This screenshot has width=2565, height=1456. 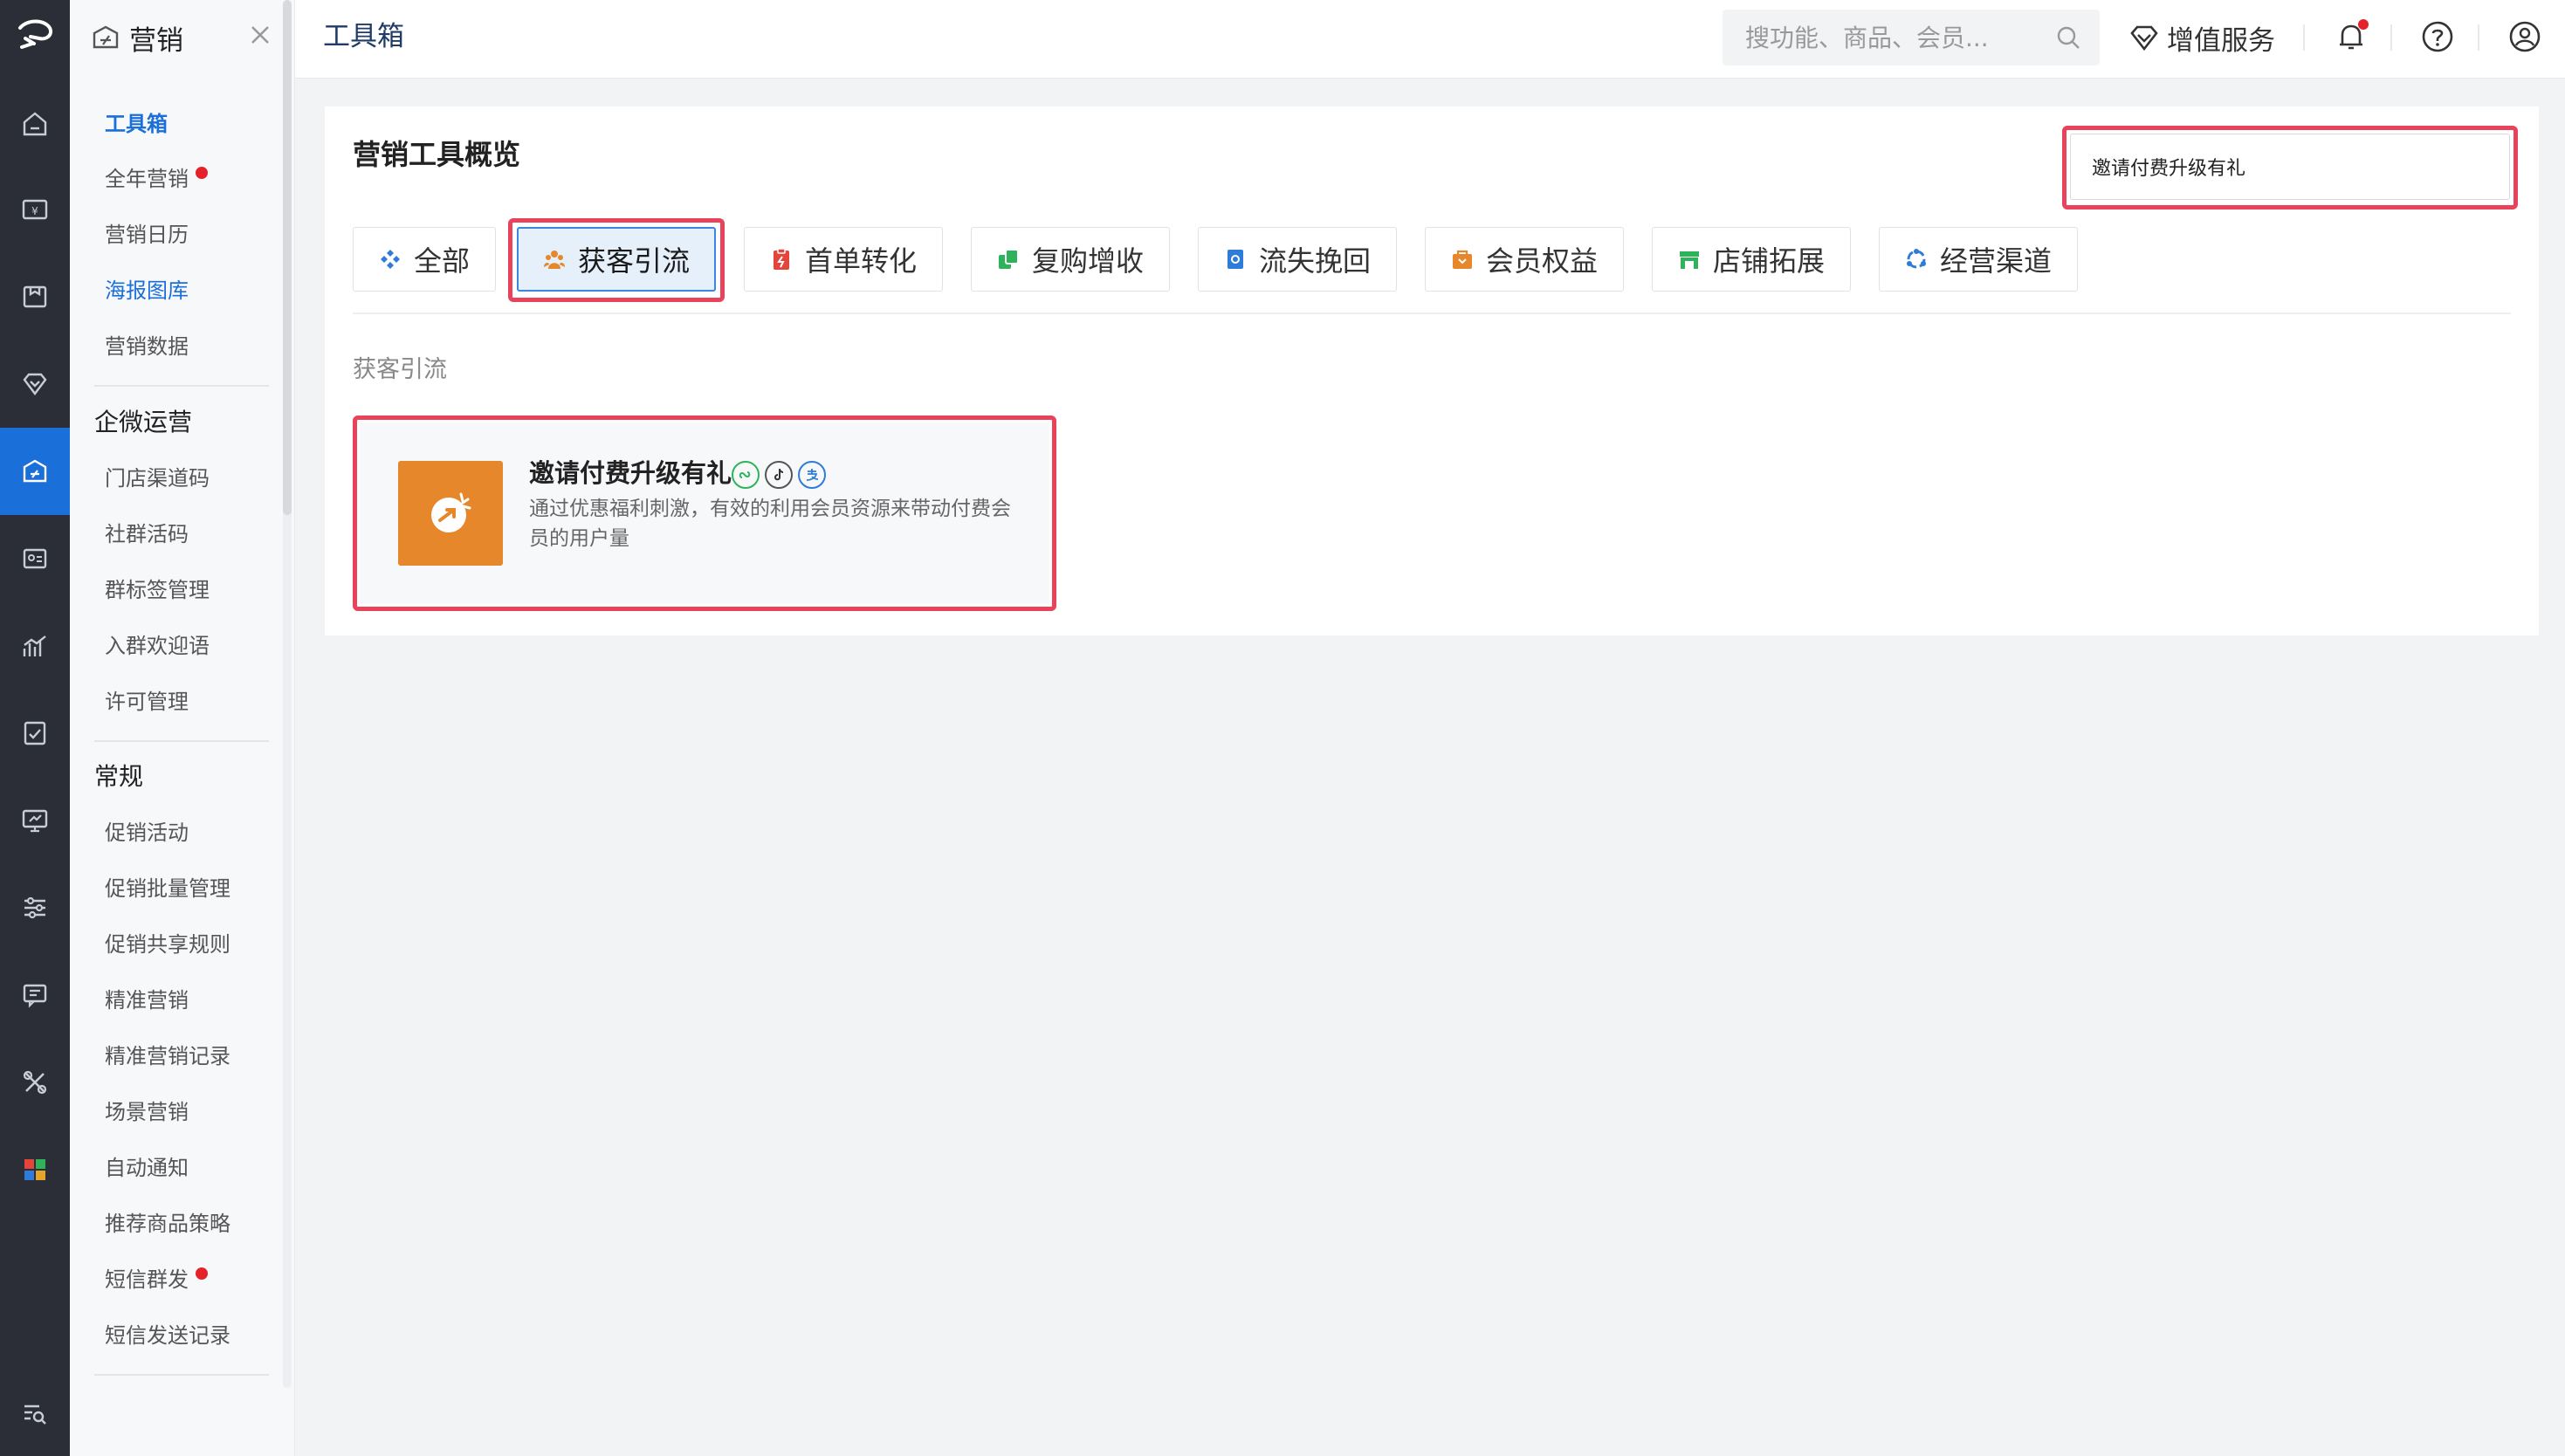 I want to click on repeat-icon, so click(x=1008, y=259).